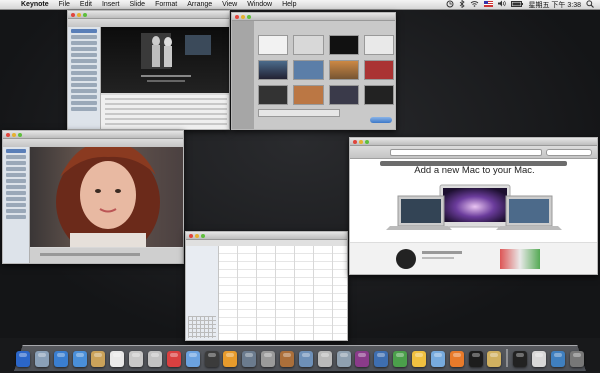 The height and width of the screenshot is (373, 600). What do you see at coordinates (111, 4) in the screenshot?
I see `menu-insert: Insert` at bounding box center [111, 4].